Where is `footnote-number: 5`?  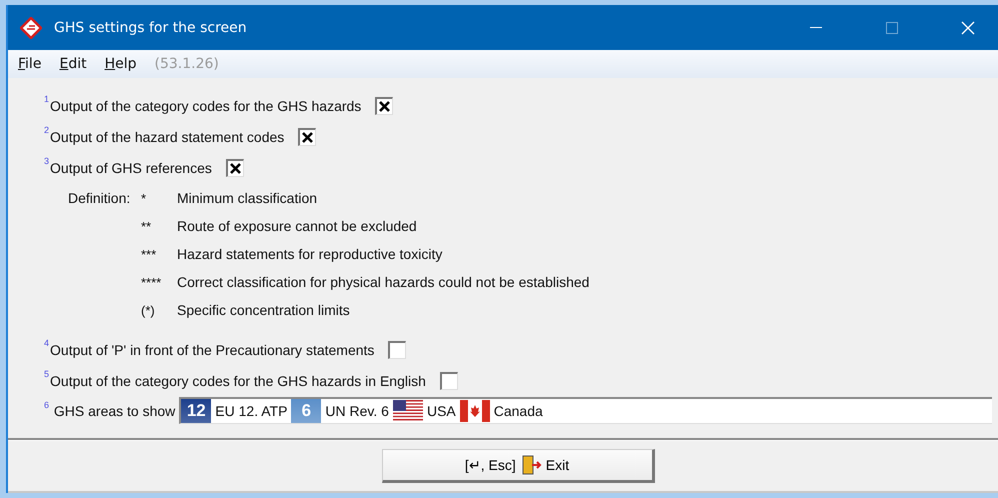
footnote-number: 5 is located at coordinates (47, 374).